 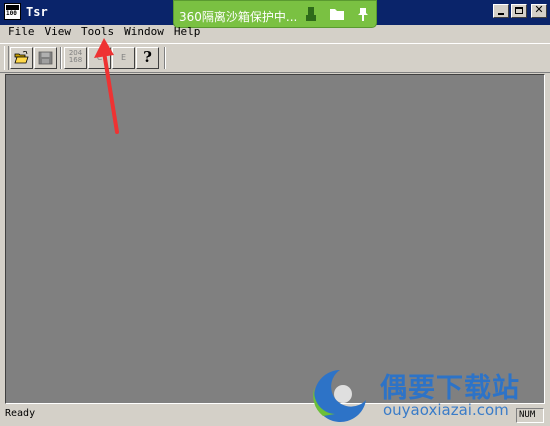 I want to click on convert-icon: 204 168, so click(x=75, y=56).